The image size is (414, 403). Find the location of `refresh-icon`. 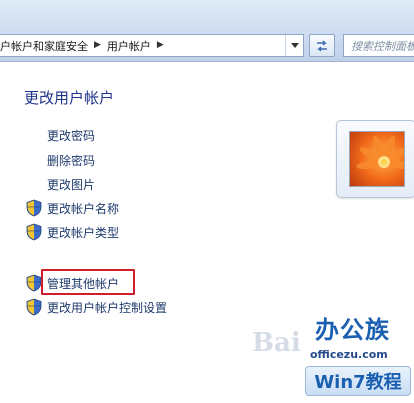

refresh-icon is located at coordinates (322, 45).